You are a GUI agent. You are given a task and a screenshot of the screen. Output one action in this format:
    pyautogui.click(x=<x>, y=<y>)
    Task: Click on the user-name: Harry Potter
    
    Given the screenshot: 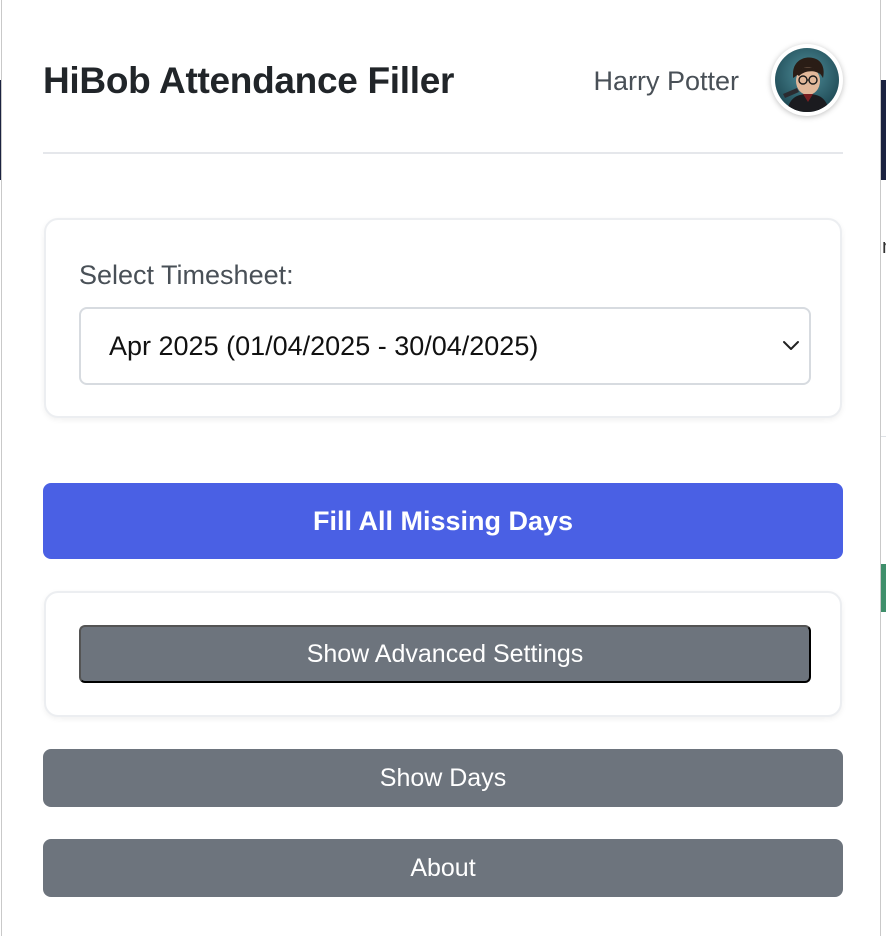 What is the action you would take?
    pyautogui.click(x=666, y=81)
    